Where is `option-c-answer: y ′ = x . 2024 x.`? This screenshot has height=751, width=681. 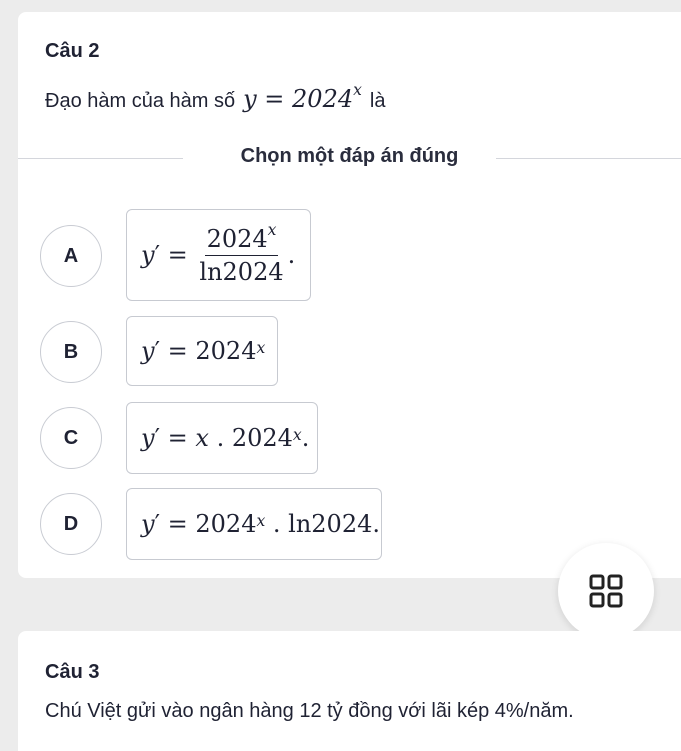 option-c-answer: y ′ = x . 2024 x. is located at coordinates (222, 438).